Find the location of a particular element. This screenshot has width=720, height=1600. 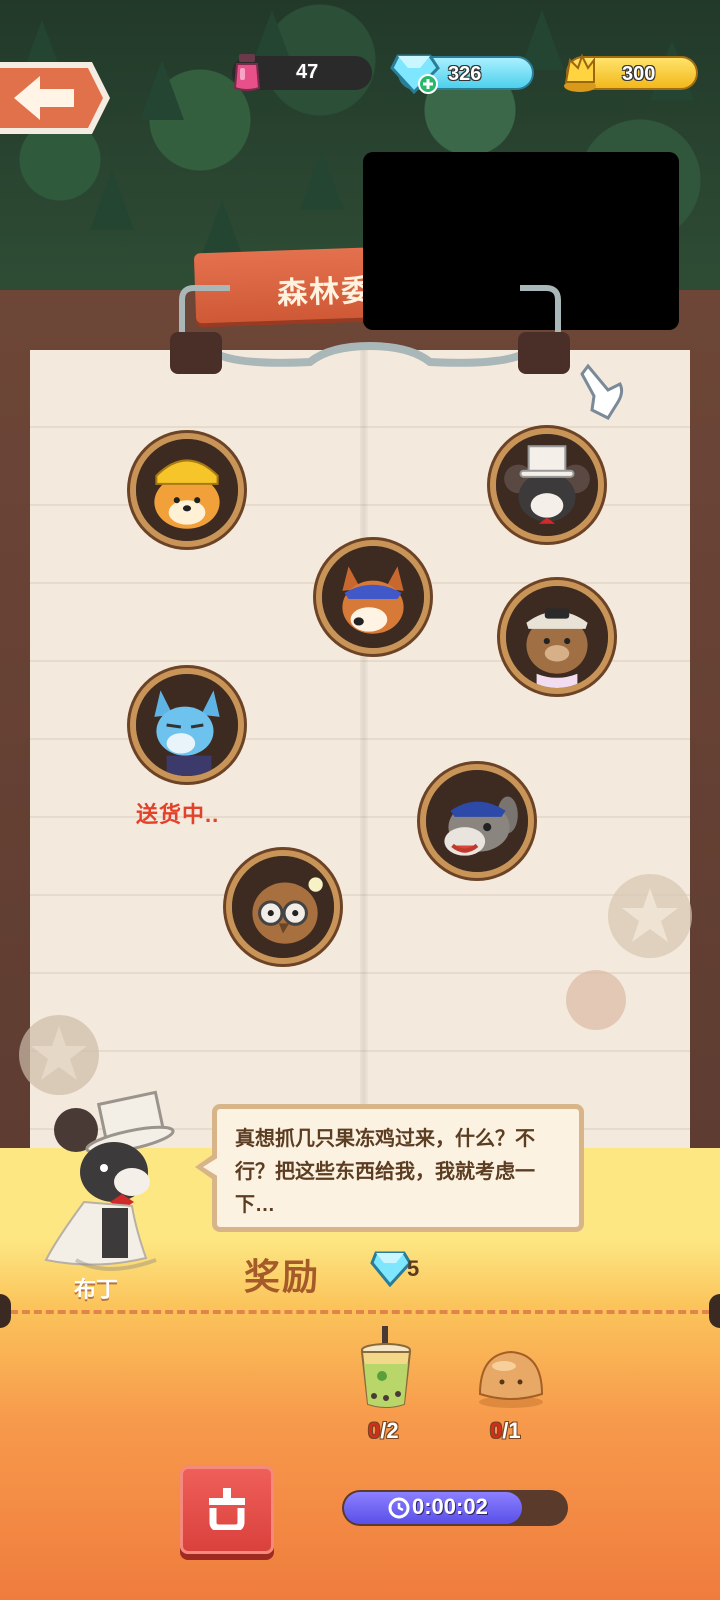

corgi-icon is located at coordinates (373, 597).